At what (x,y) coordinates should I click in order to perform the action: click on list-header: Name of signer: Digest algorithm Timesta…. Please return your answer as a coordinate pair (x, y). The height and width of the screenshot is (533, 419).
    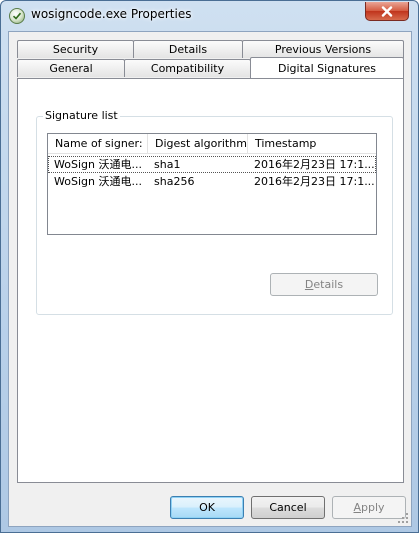
    Looking at the image, I should click on (212, 144).